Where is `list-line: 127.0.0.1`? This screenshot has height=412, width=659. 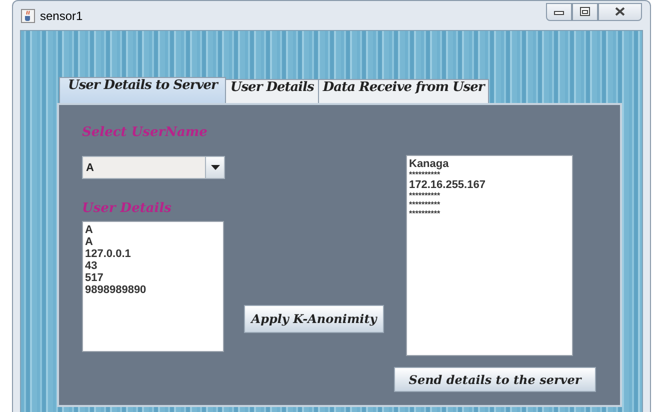
list-line: 127.0.0.1 is located at coordinates (108, 254).